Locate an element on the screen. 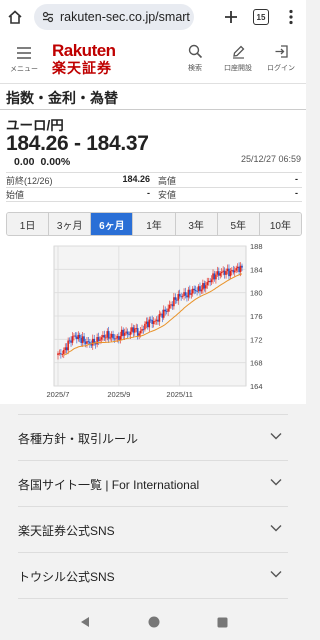  footer-item-policies: 各種方針・取引ルール is located at coordinates (153, 438).